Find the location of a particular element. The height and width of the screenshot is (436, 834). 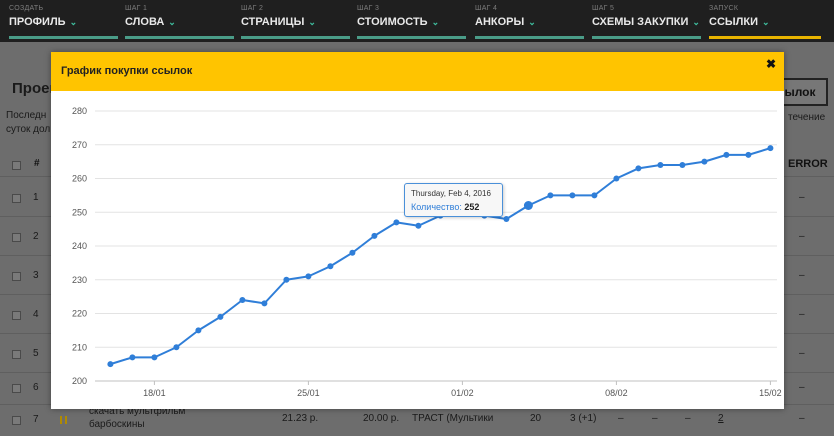

y-tick-label: 270 is located at coordinates (79, 145).